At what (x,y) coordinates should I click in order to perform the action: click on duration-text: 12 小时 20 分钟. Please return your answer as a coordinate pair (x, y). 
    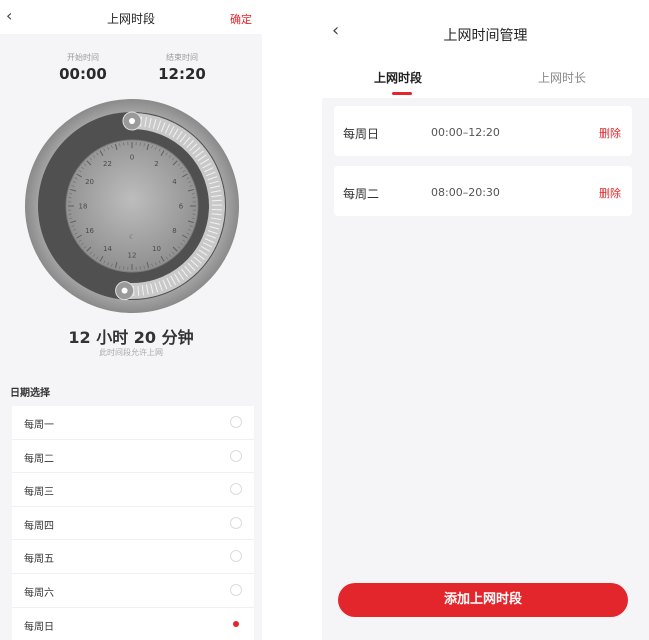
    Looking at the image, I should click on (131, 337).